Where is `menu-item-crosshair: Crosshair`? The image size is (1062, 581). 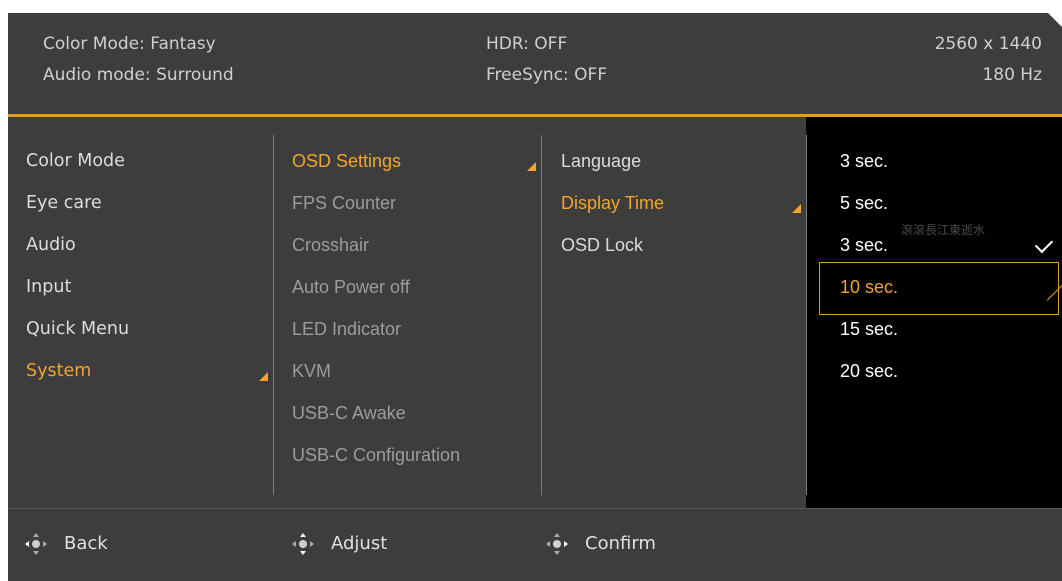 menu-item-crosshair: Crosshair is located at coordinates (330, 245).